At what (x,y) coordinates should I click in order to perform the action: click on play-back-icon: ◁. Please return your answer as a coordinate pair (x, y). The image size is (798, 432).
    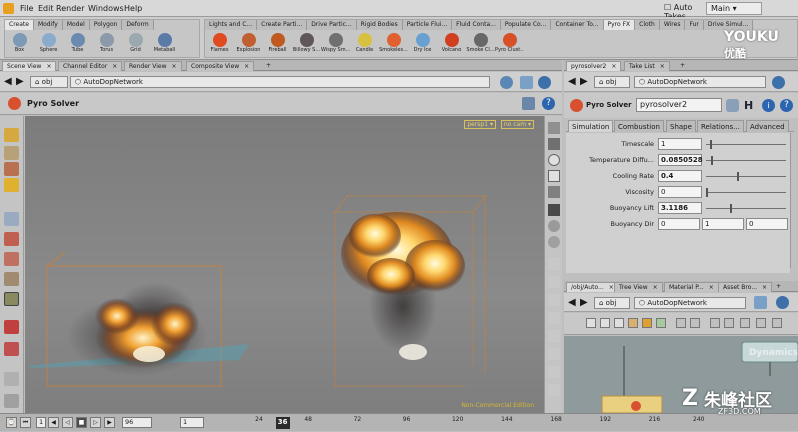
    Looking at the image, I should click on (67, 422).